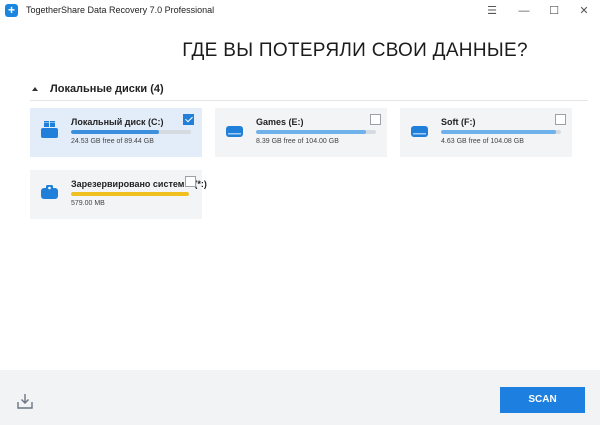  What do you see at coordinates (584, 11) in the screenshot?
I see `close-button: ✕` at bounding box center [584, 11].